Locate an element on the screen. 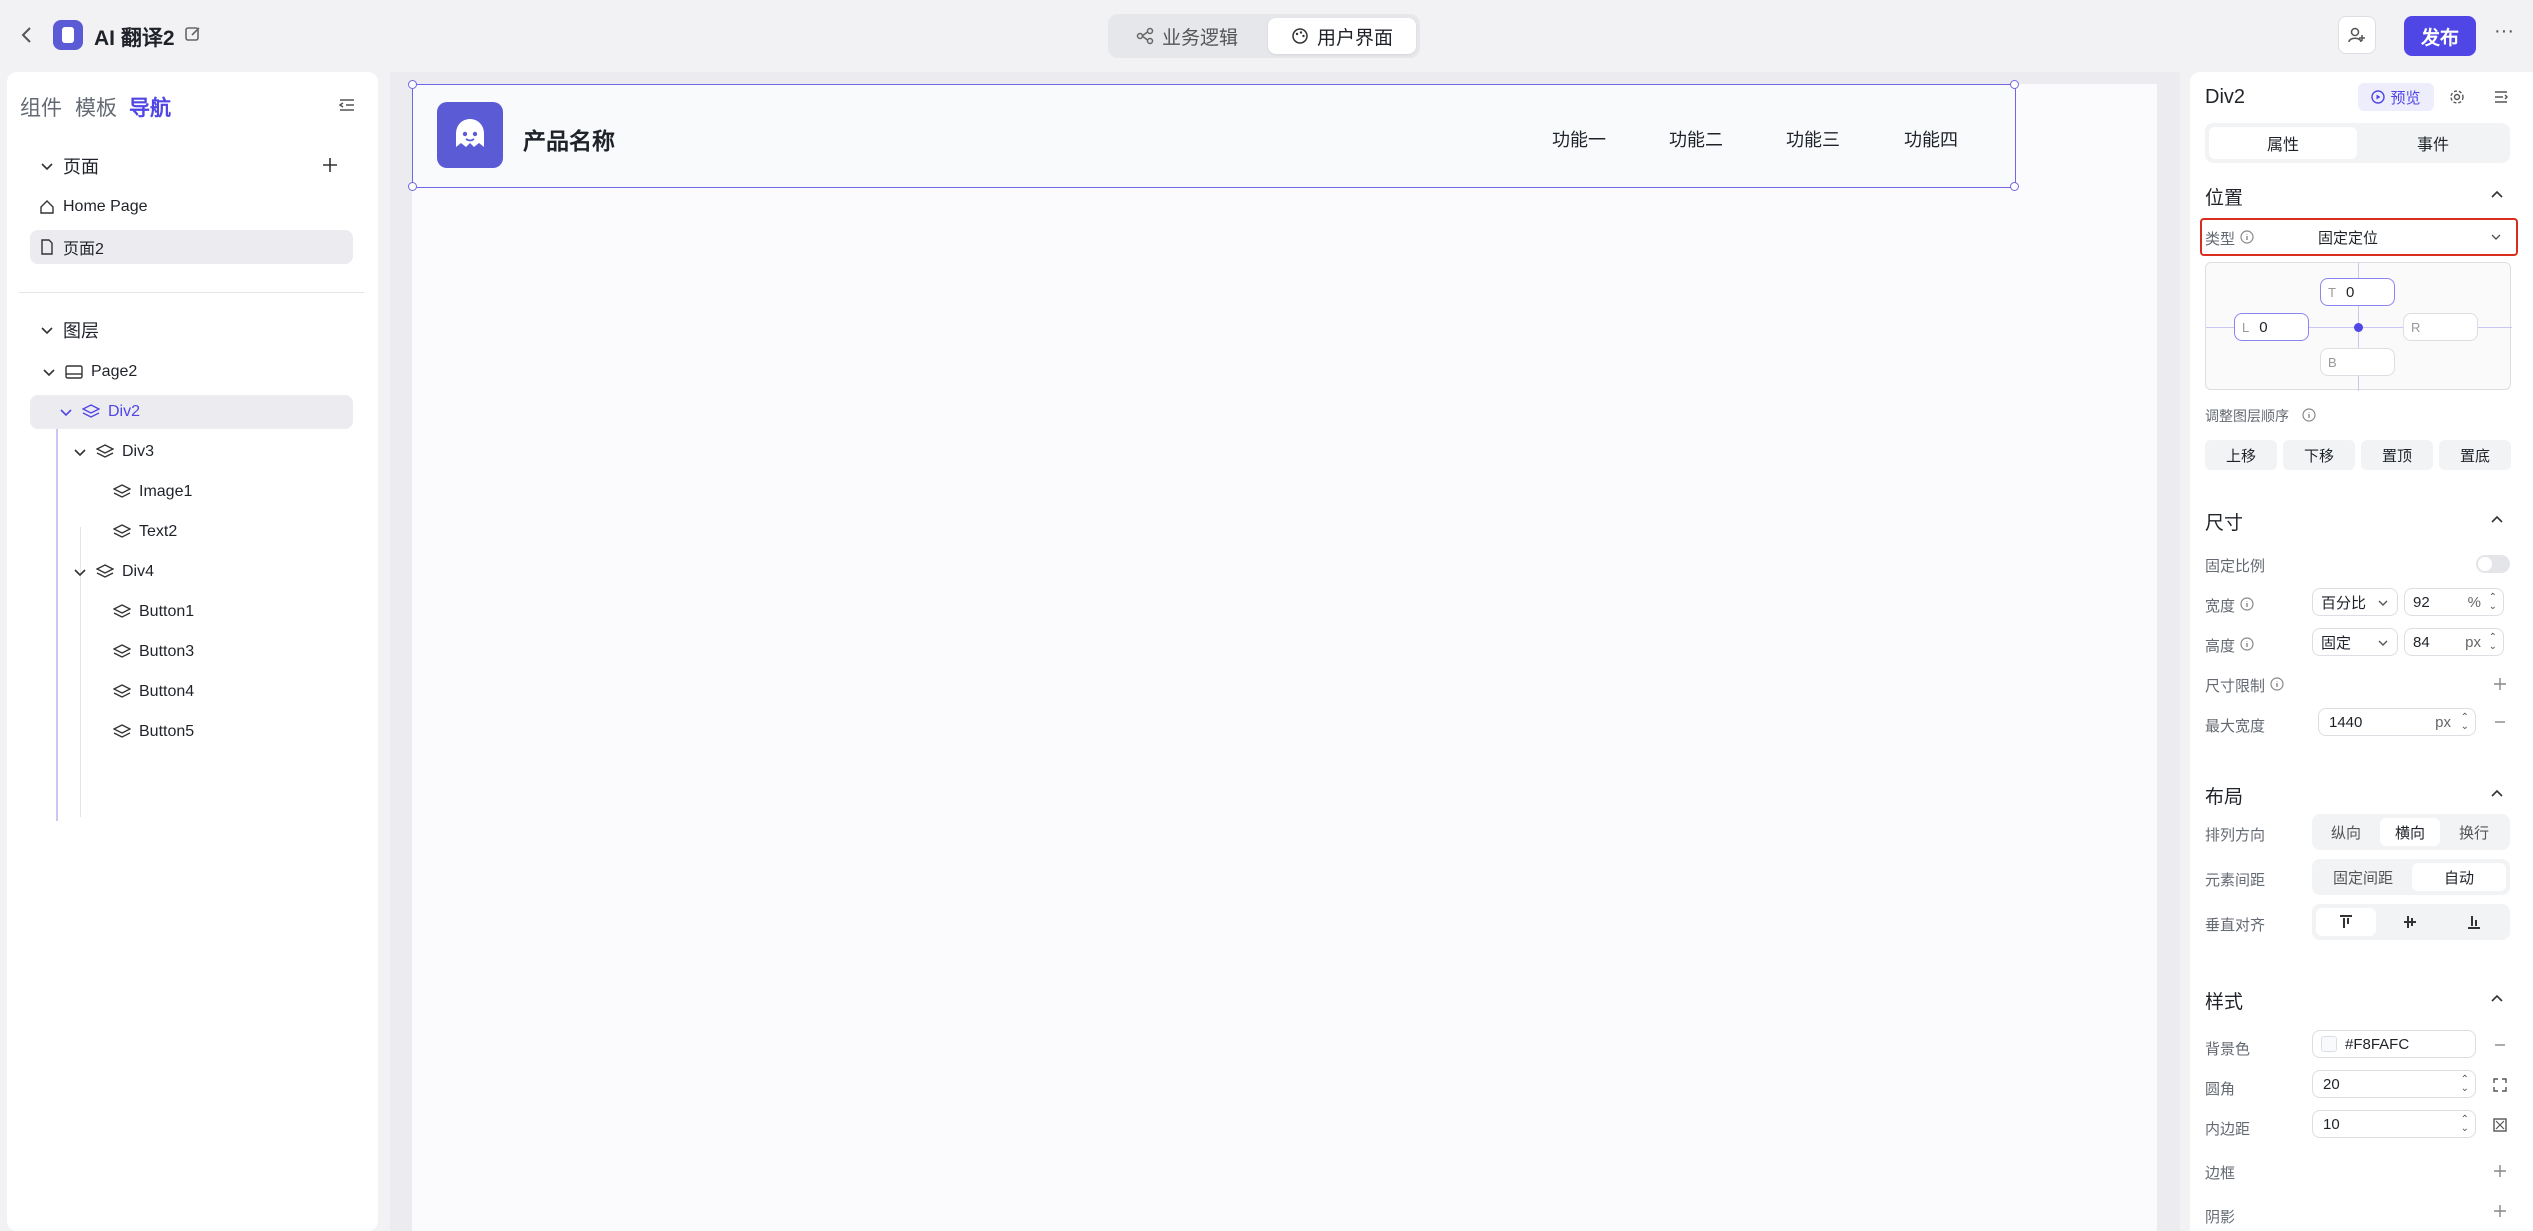 This screenshot has width=2533, height=1231. tab-components: 组件 is located at coordinates (41, 107).